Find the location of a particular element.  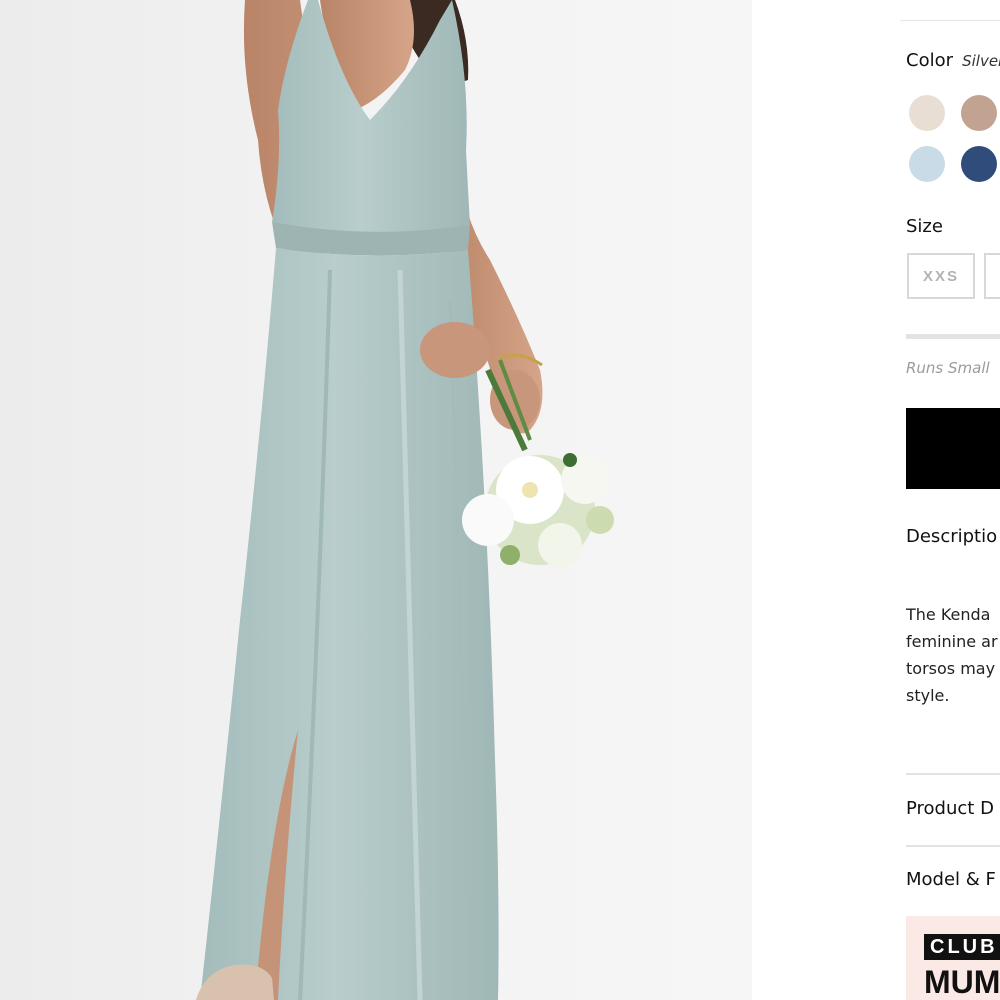

color-swatch-light-blue is located at coordinates (927, 164).